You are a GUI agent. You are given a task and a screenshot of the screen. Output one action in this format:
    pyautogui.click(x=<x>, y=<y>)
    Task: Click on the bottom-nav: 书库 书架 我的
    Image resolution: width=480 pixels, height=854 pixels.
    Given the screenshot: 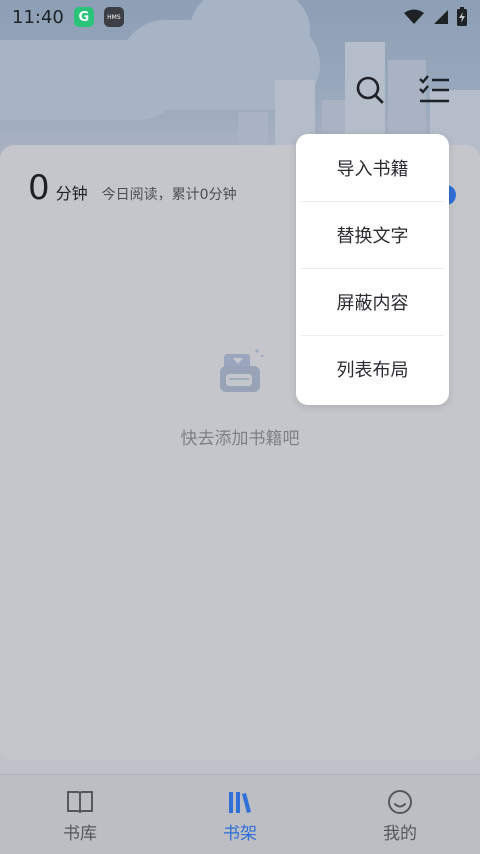 What is the action you would take?
    pyautogui.click(x=240, y=814)
    